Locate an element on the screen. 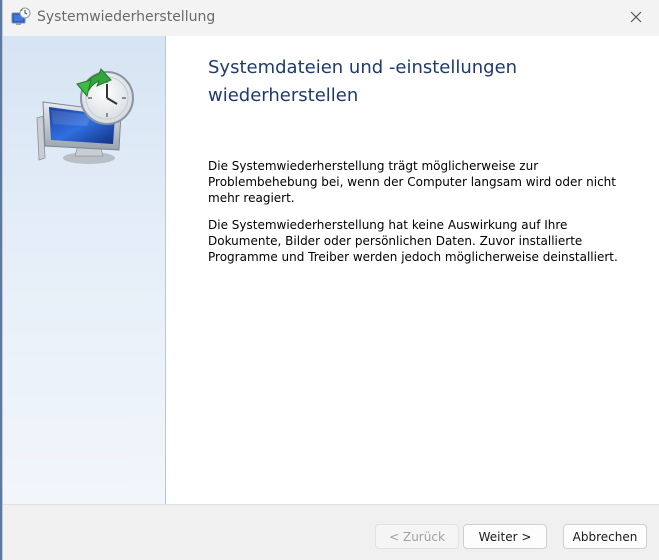  wizard-footer: < Zurück Weiter > Abbrechen is located at coordinates (331, 532).